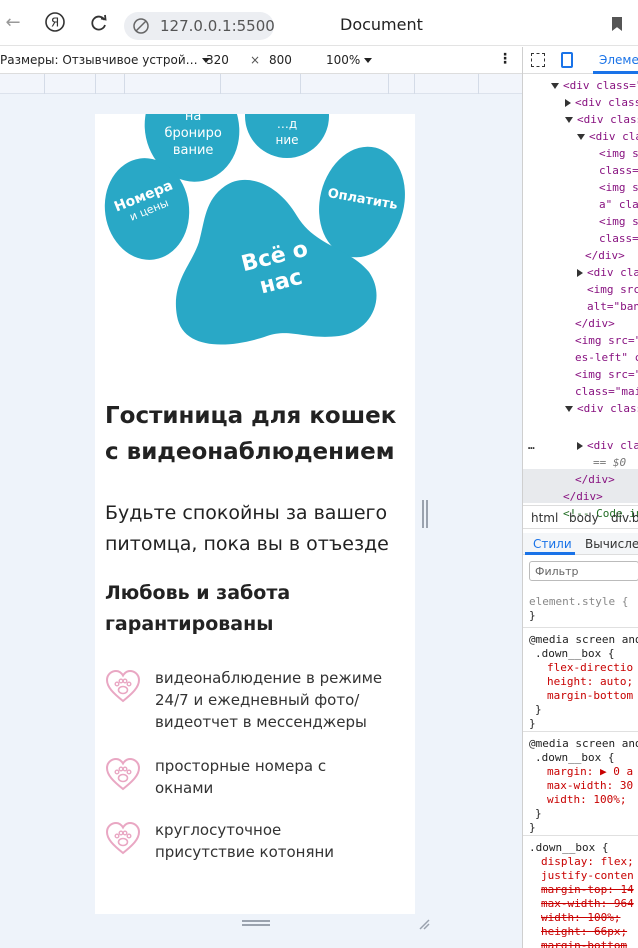  What do you see at coordinates (544, 518) in the screenshot?
I see `breadcrumb-item: html` at bounding box center [544, 518].